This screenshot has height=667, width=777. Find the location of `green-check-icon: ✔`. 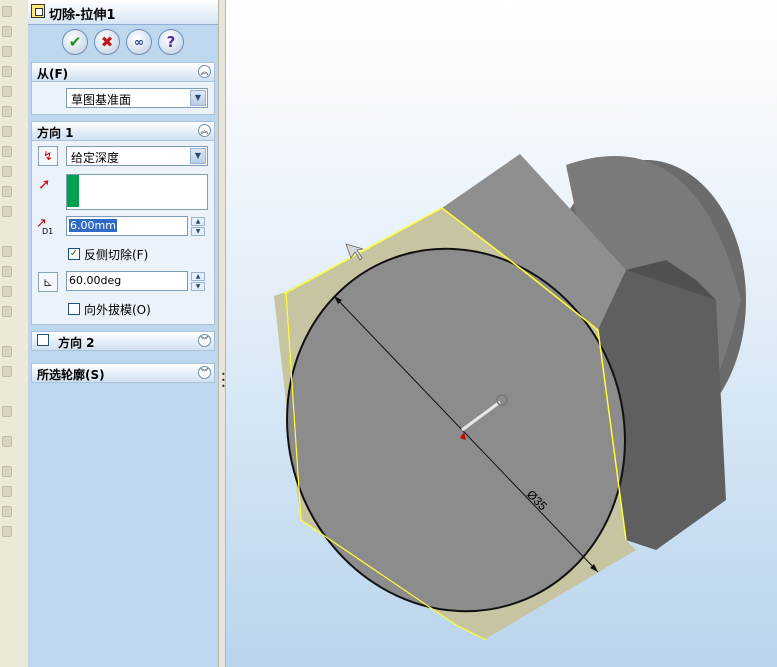

green-check-icon: ✔ is located at coordinates (75, 42).